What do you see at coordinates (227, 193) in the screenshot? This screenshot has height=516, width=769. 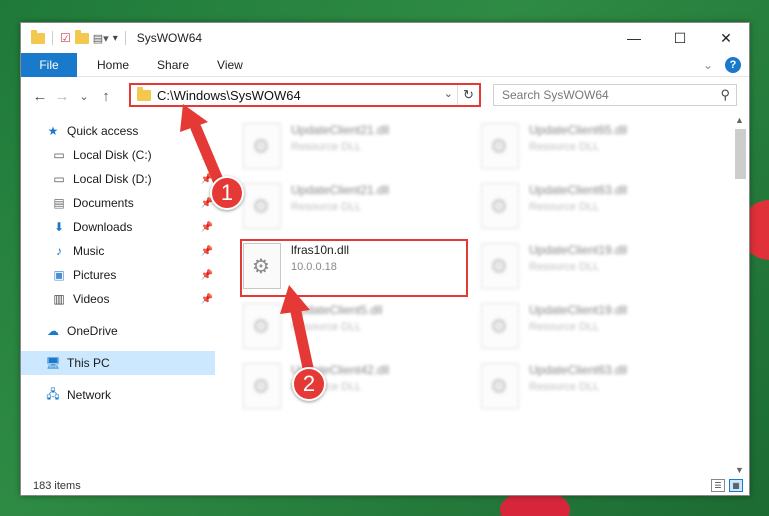 I see `step-1-callout: 1` at bounding box center [227, 193].